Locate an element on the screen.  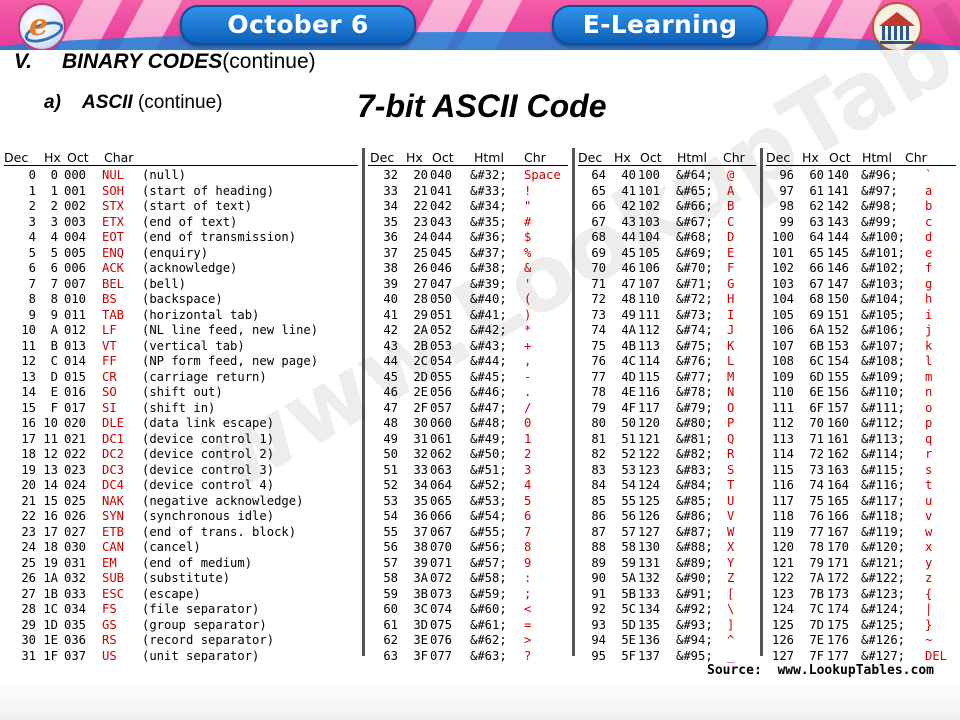
chr-cell: e is located at coordinates (929, 252).